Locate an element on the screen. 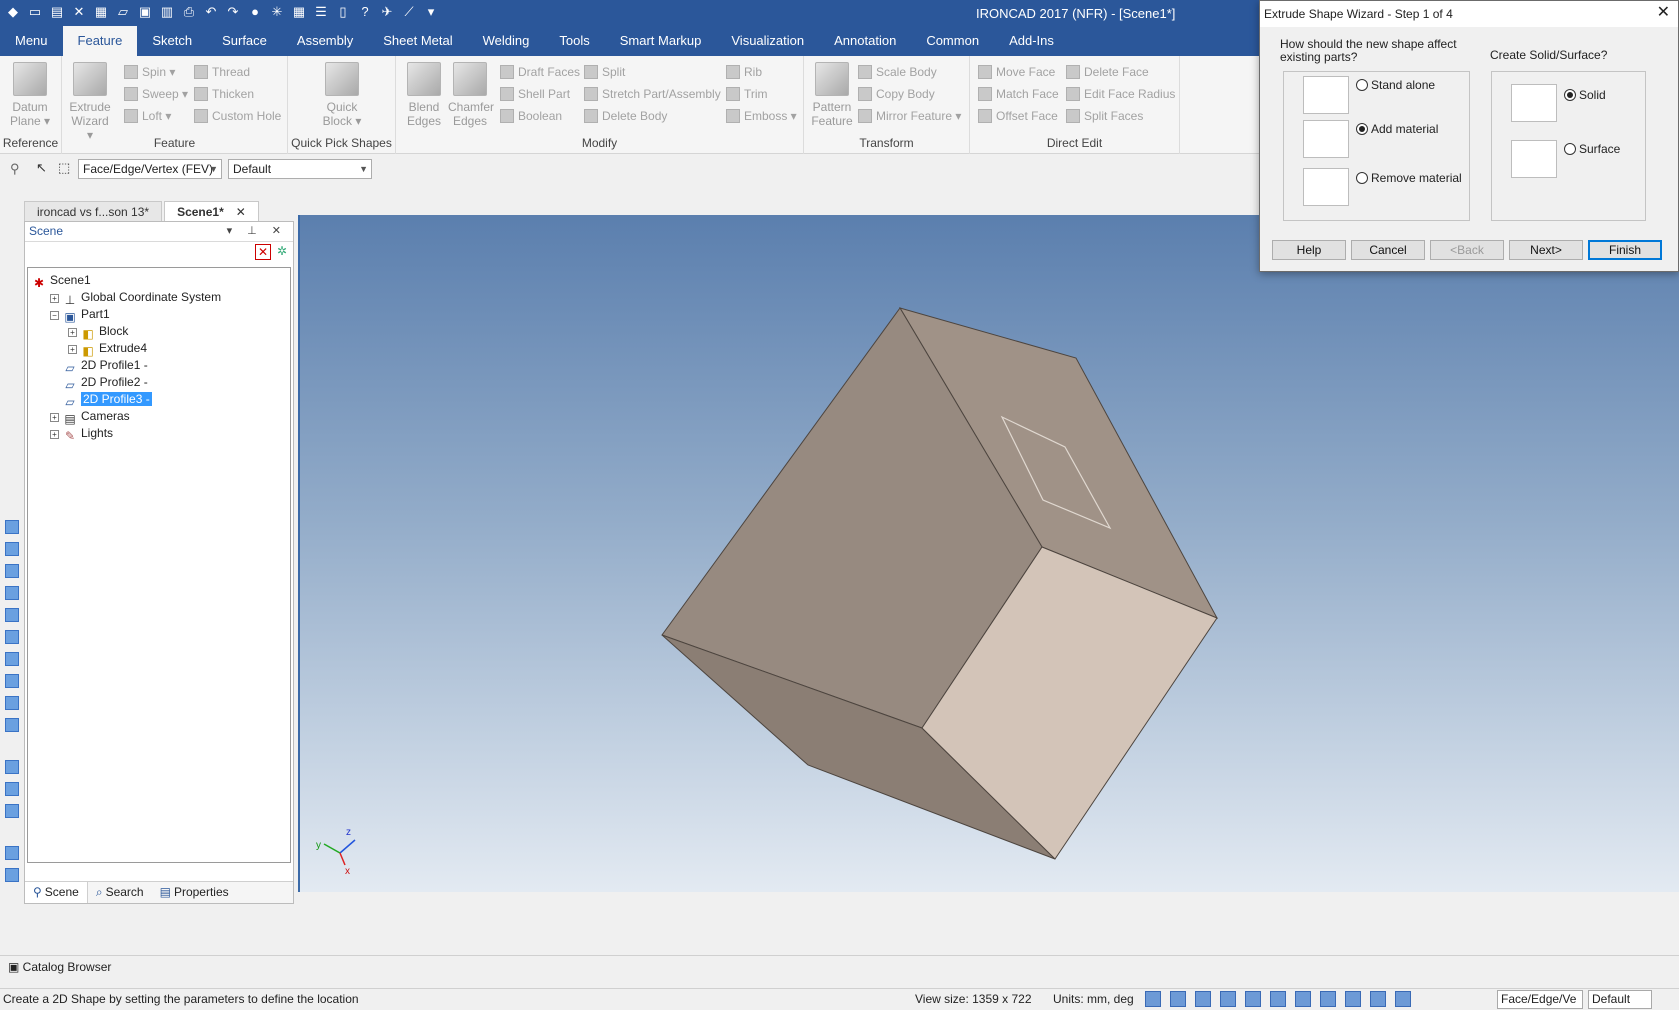 Image resolution: width=1679 pixels, height=1010 pixels. quick-block-button: Quick Block ▾ is located at coordinates (342, 95).